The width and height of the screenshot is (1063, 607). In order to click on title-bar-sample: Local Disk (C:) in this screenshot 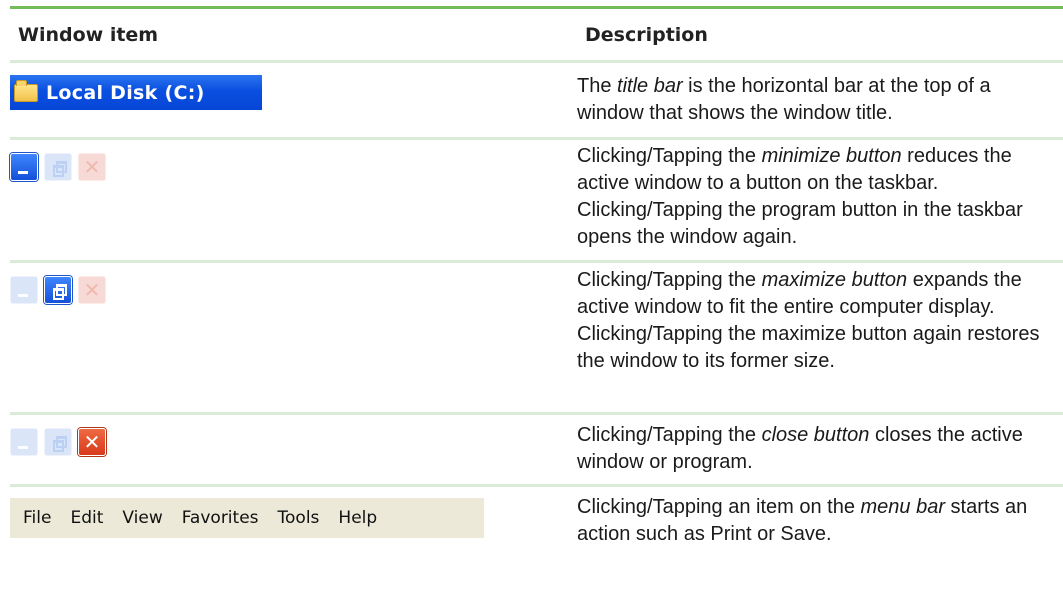, I will do `click(136, 92)`.